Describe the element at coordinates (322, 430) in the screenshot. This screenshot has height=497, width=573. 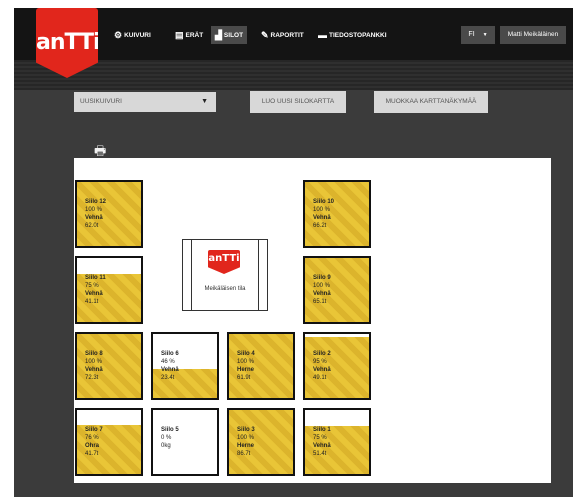
I see `silo-name: Siilo 1` at that location.